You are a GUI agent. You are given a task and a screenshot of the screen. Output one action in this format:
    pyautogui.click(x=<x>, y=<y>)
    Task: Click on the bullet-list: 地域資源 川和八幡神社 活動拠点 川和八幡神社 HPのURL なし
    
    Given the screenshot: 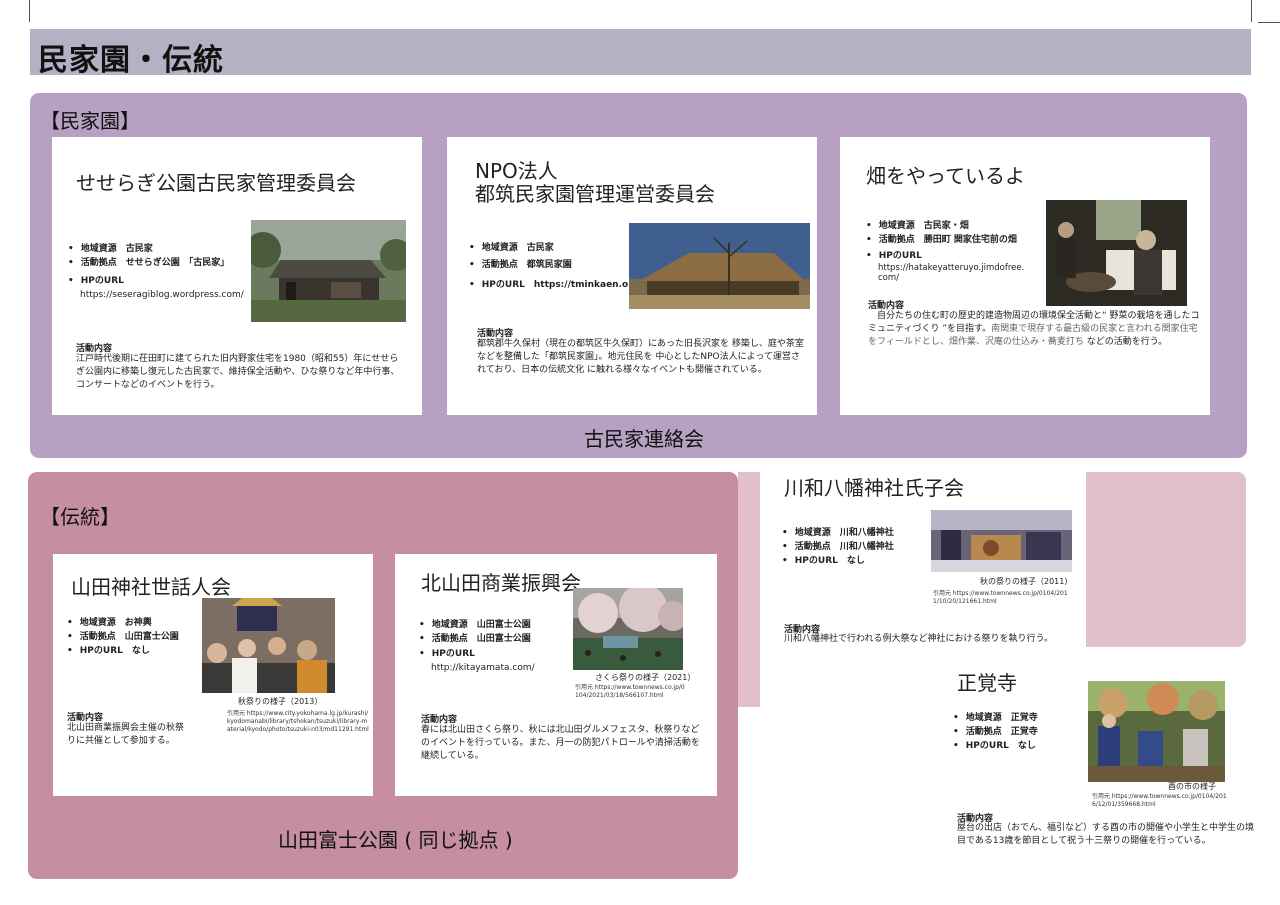 What is the action you would take?
    pyautogui.click(x=838, y=547)
    